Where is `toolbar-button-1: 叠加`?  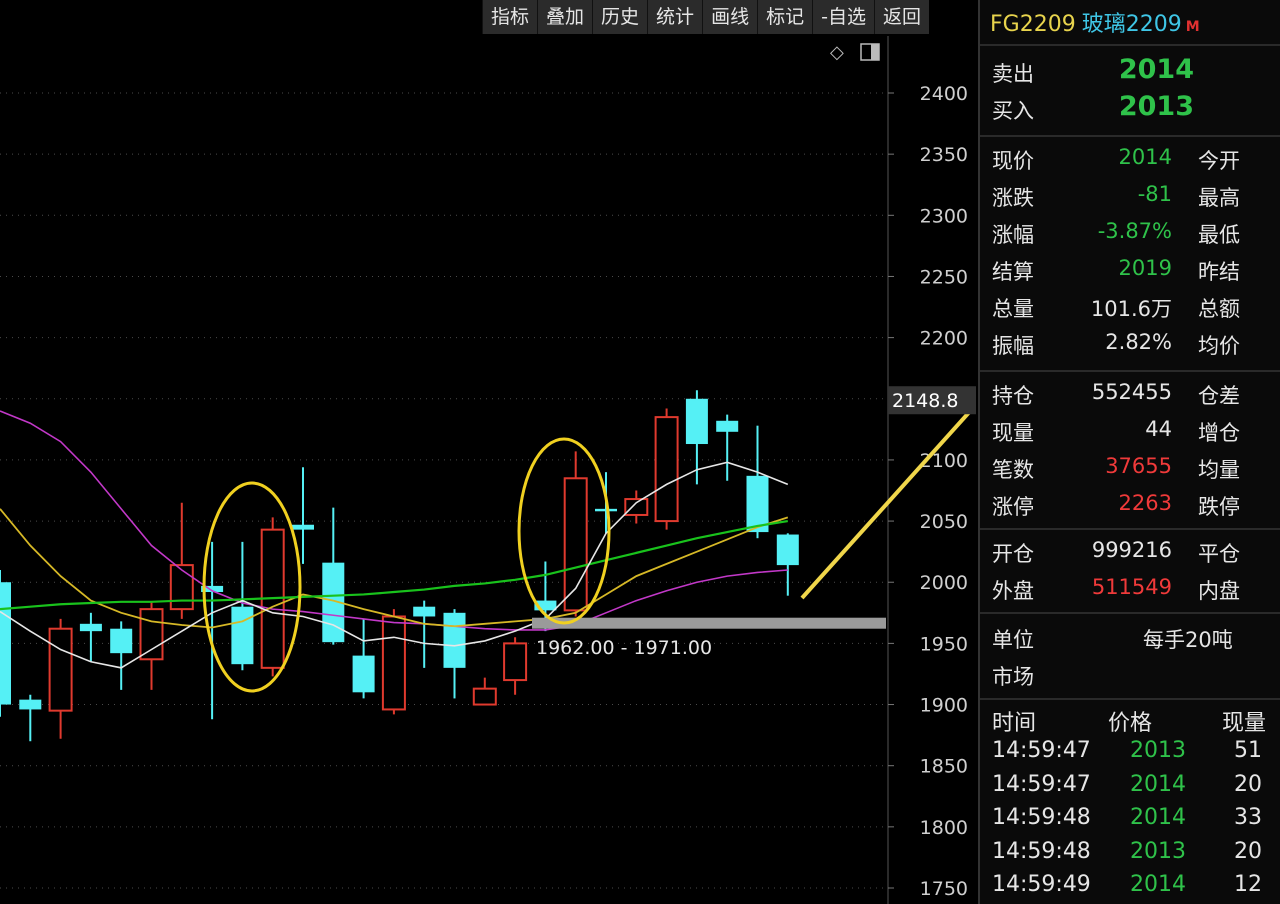
toolbar-button-1: 叠加 is located at coordinates (565, 17).